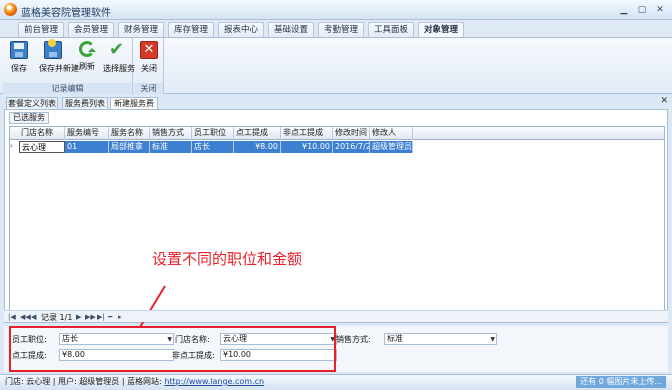  Describe the element at coordinates (144, 381) in the screenshot. I see `status-site-label: 蓝格网站:` at that location.